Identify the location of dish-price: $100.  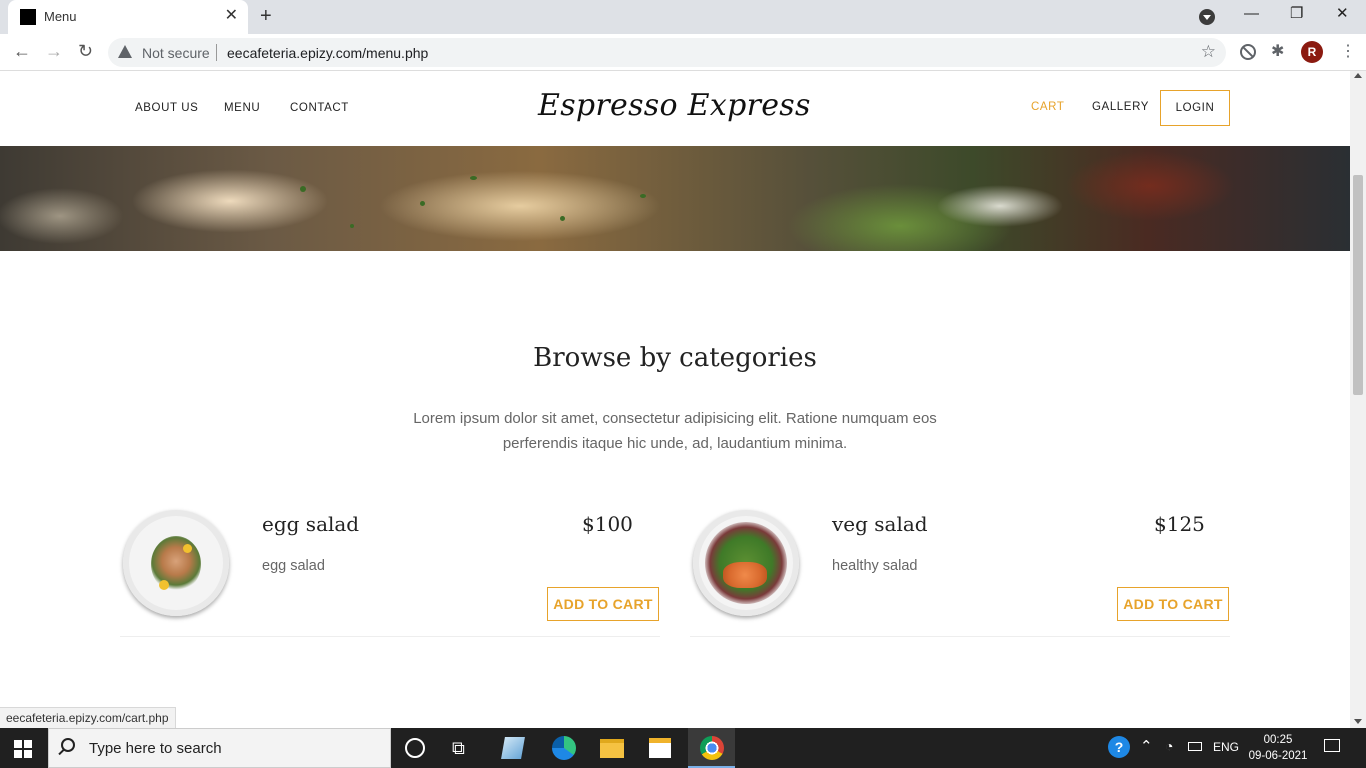
(607, 524).